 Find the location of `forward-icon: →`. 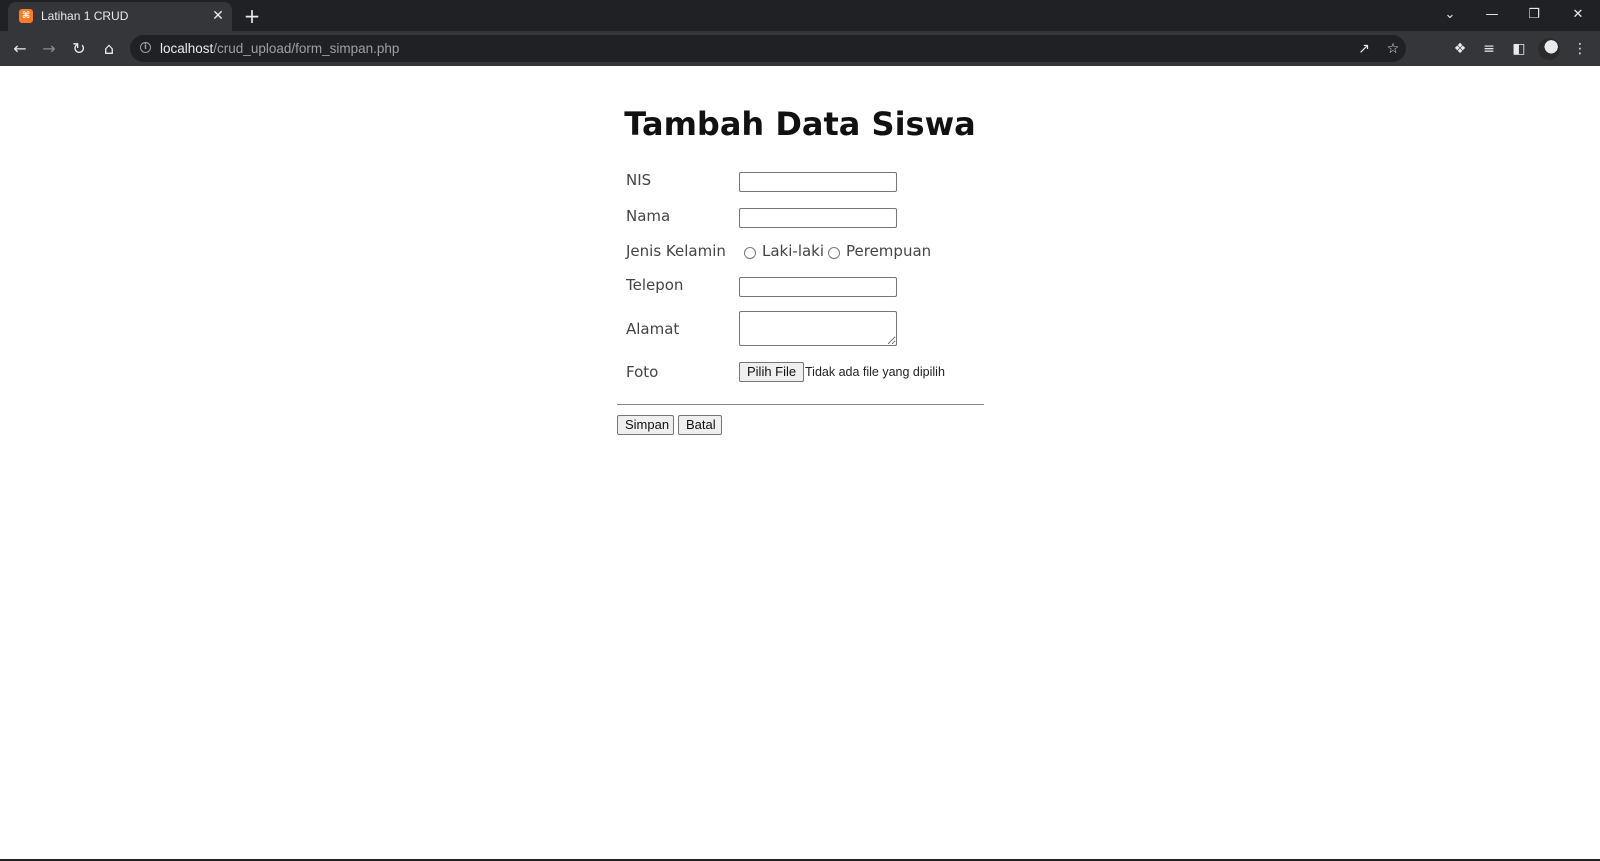

forward-icon: → is located at coordinates (49, 49).